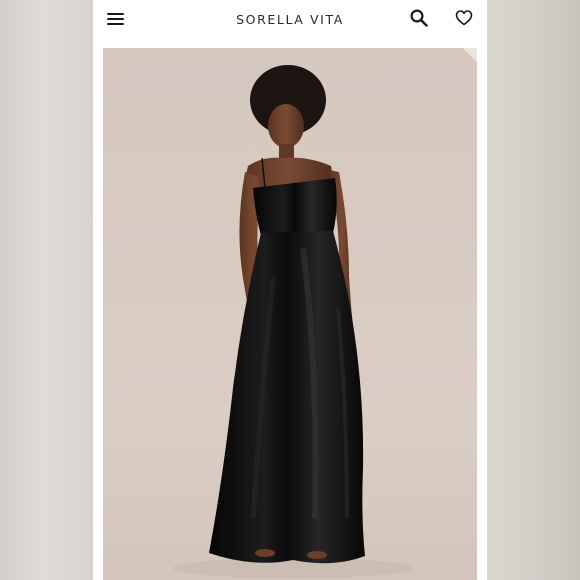 The width and height of the screenshot is (580, 580). Describe the element at coordinates (470, 55) in the screenshot. I see `image-corner-fold` at that location.